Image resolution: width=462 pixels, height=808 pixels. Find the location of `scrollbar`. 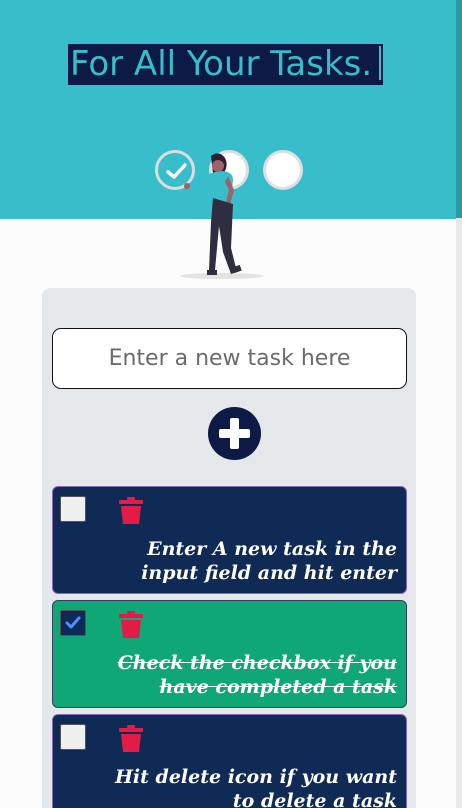

scrollbar is located at coordinates (459, 404).